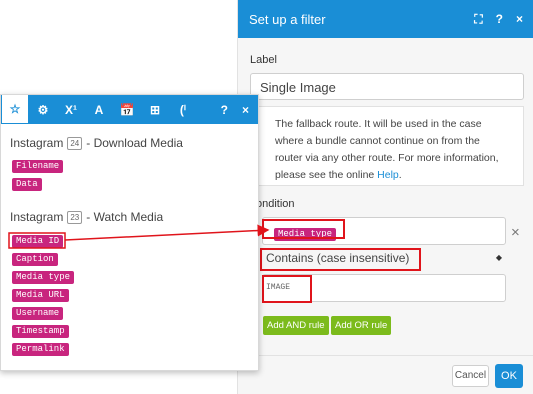 The height and width of the screenshot is (394, 533). Describe the element at coordinates (183, 109) in the screenshot. I see `custom-function-tab-icon: (ⁱ` at that location.